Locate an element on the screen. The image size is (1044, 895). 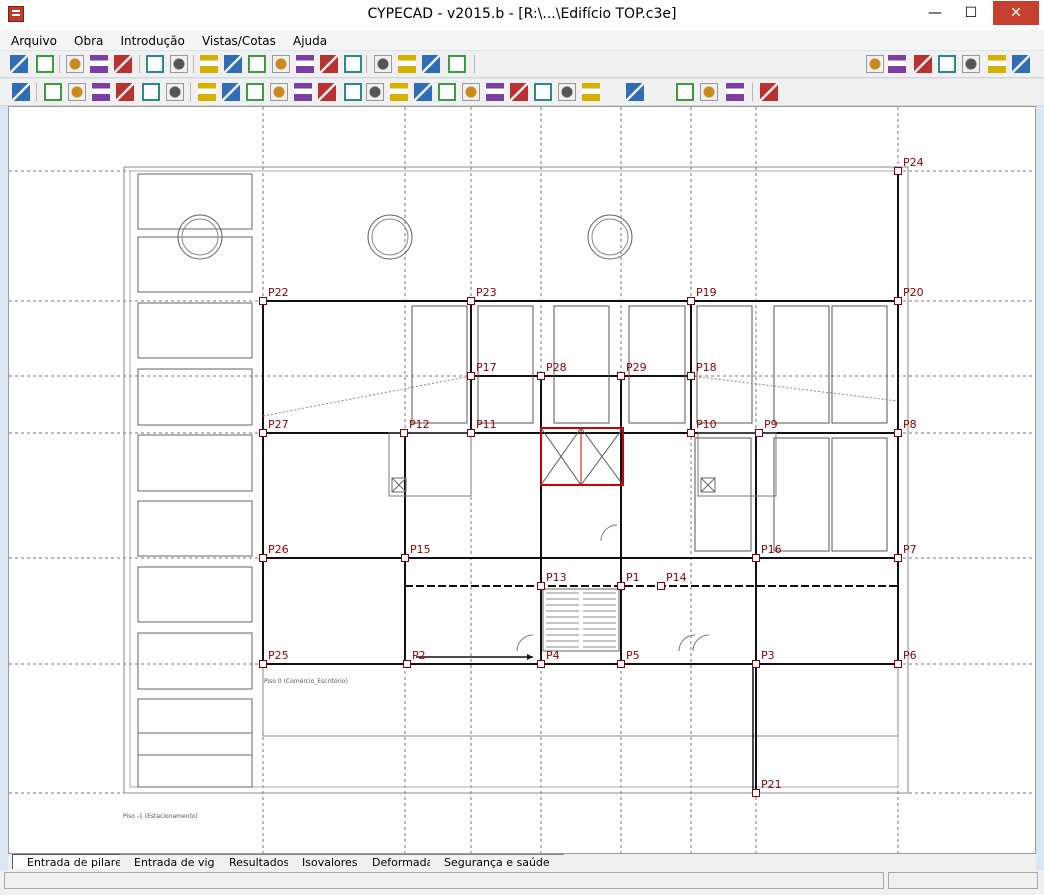
joint-icon is located at coordinates (543, 92).